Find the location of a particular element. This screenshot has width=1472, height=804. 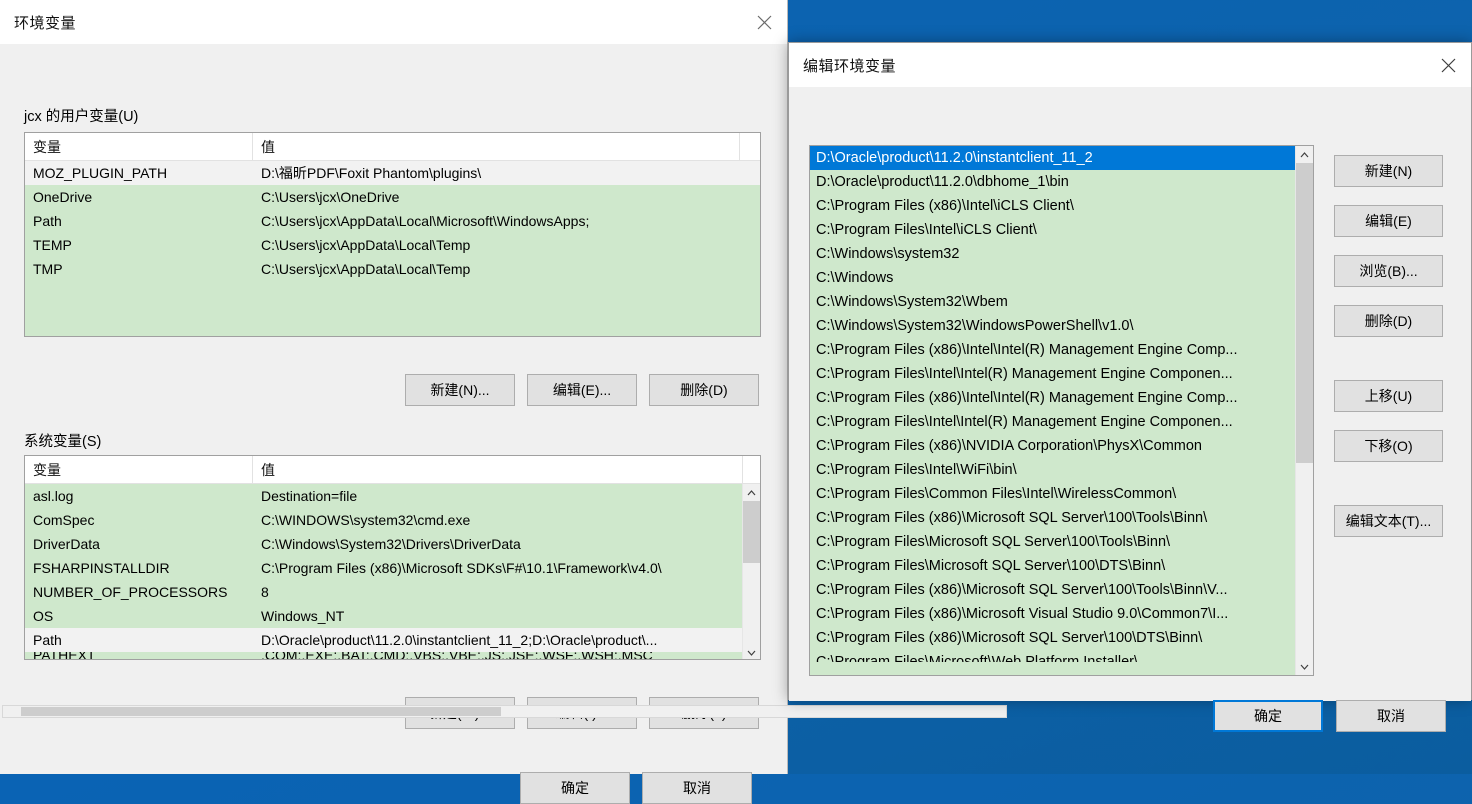

edit-ok-button: 确定 is located at coordinates (1268, 716).